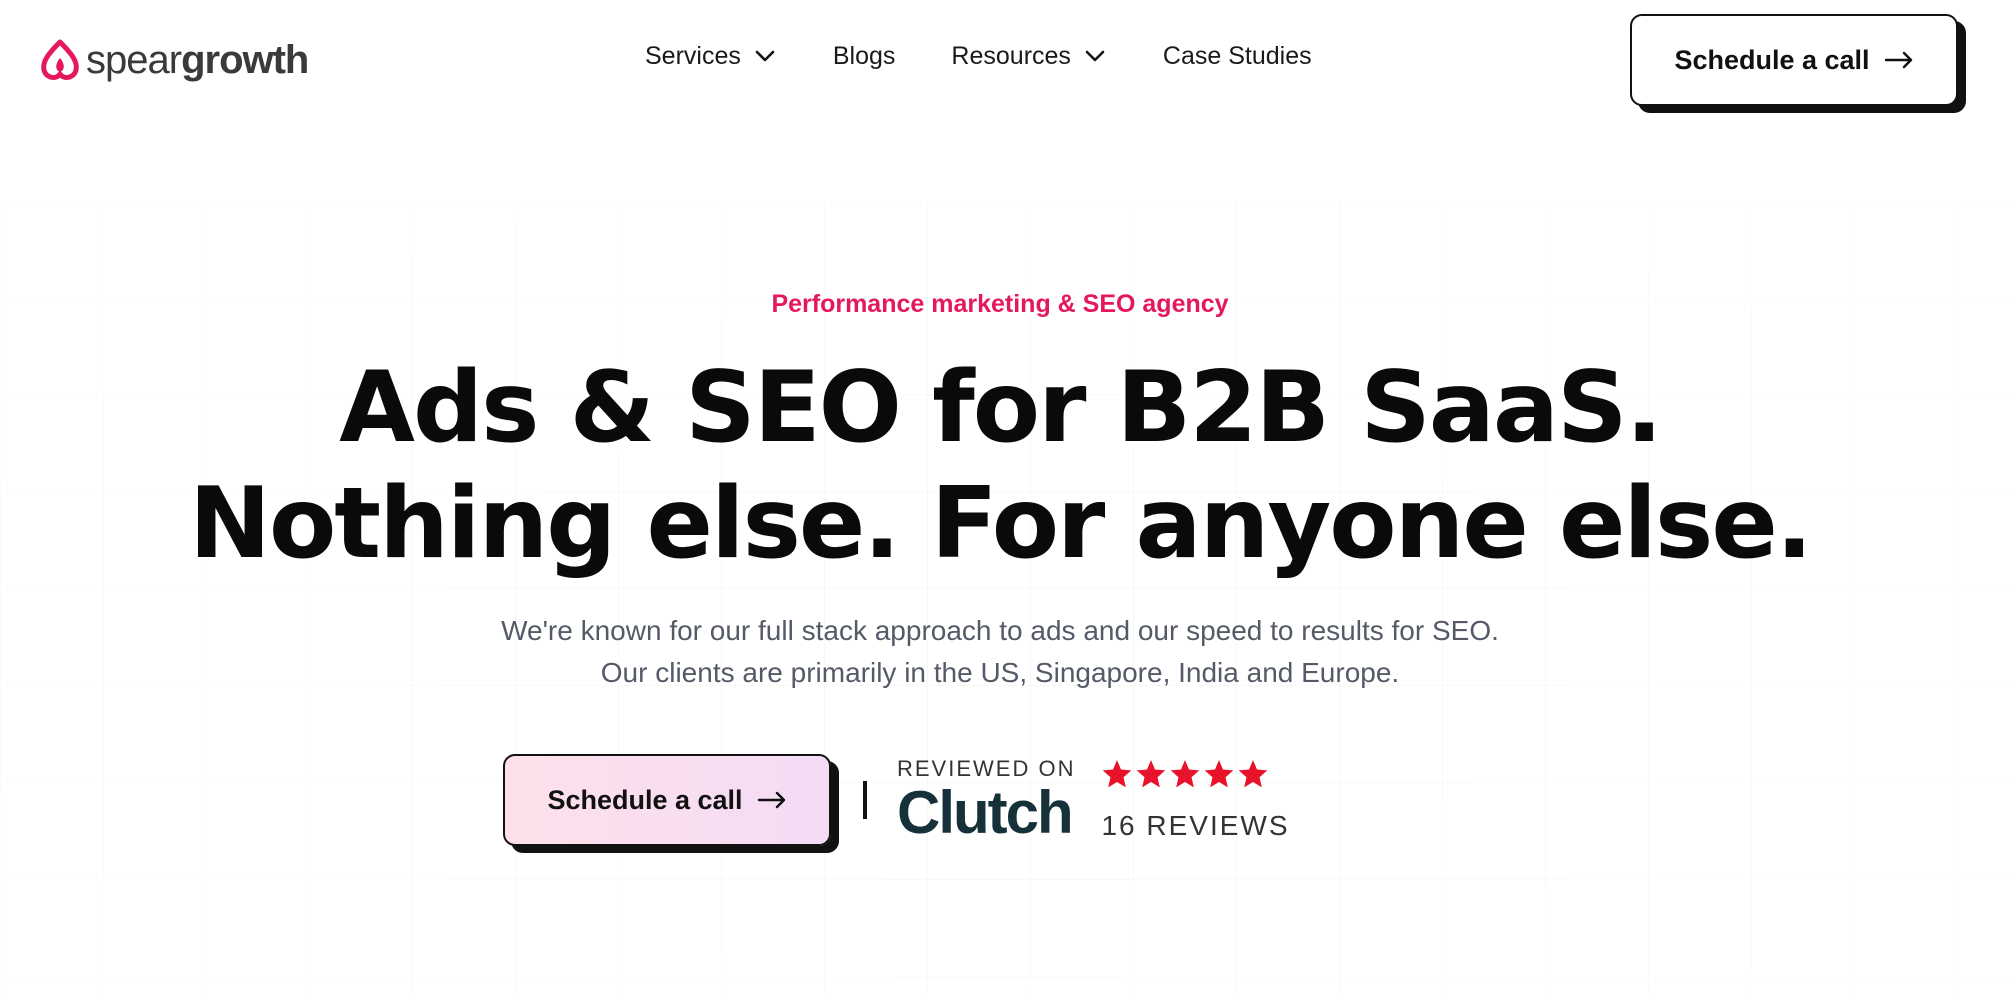 This screenshot has height=995, width=2014. Describe the element at coordinates (1001, 408) in the screenshot. I see `hero-headline-line-1: Ads & SEO for B2B SaaS.` at that location.